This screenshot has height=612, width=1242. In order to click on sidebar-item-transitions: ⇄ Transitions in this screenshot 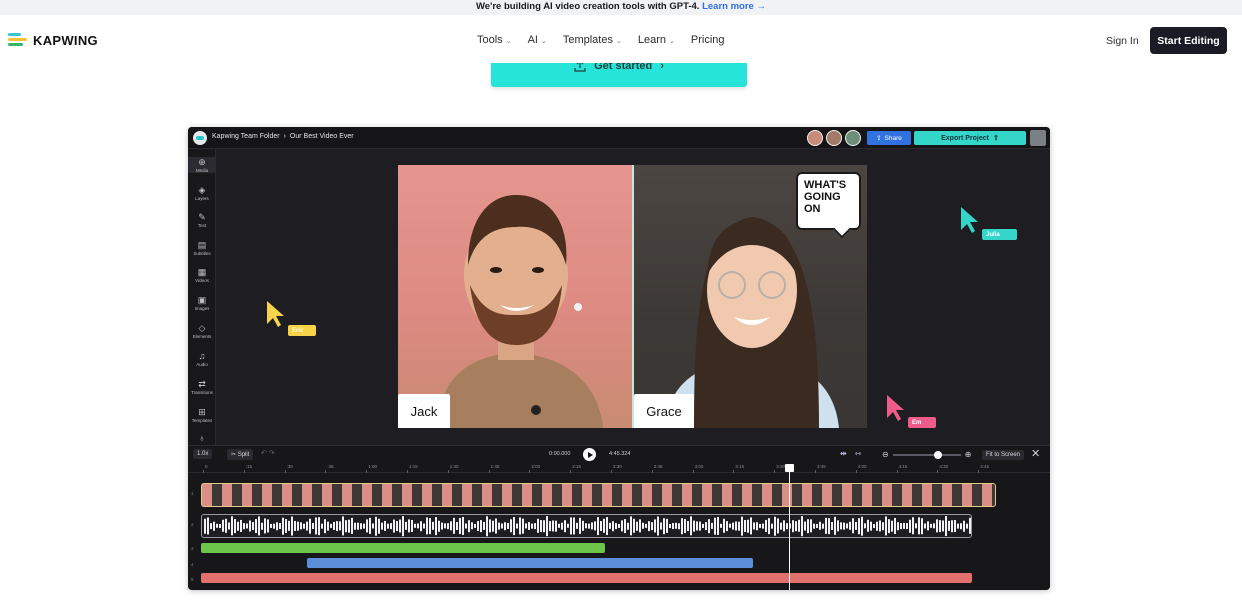, I will do `click(202, 387)`.